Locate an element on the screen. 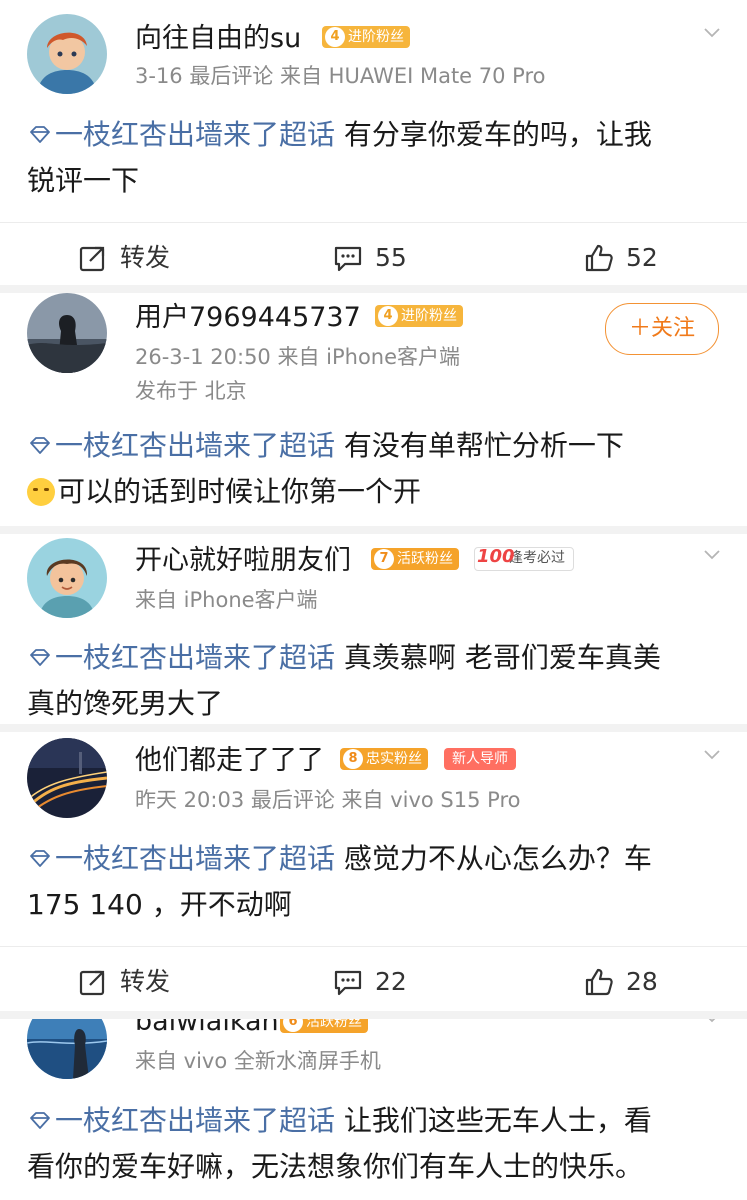 This screenshot has width=747, height=1200. post-location: 发布于 北京 is located at coordinates (191, 391).